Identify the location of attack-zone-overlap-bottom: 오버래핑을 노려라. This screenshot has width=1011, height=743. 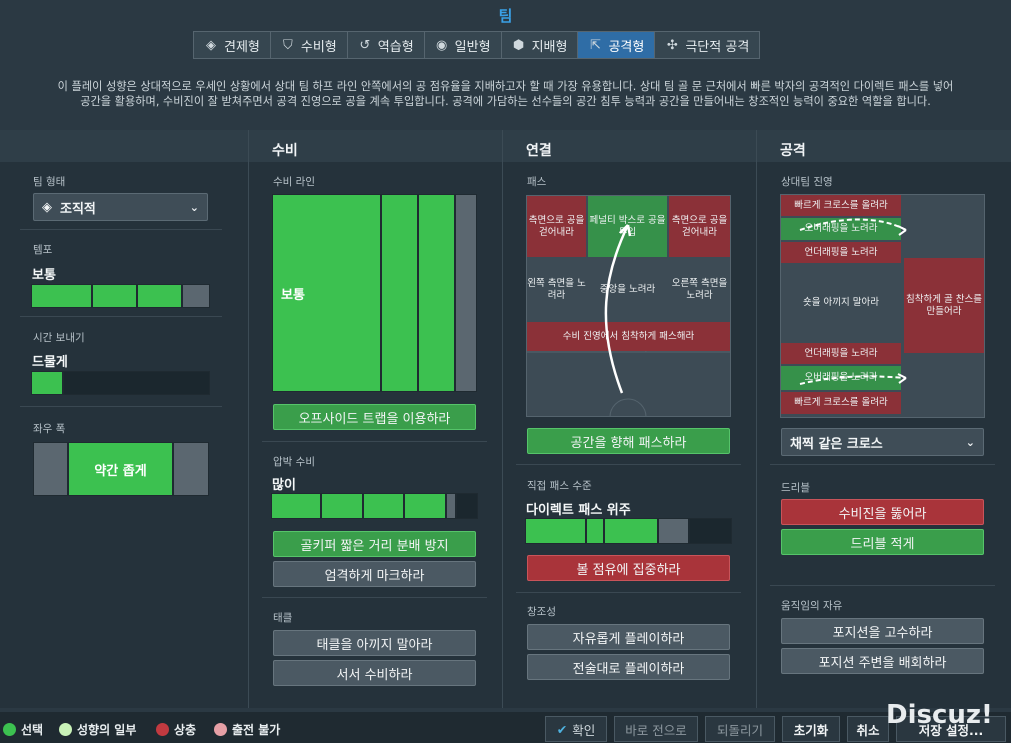
(841, 378).